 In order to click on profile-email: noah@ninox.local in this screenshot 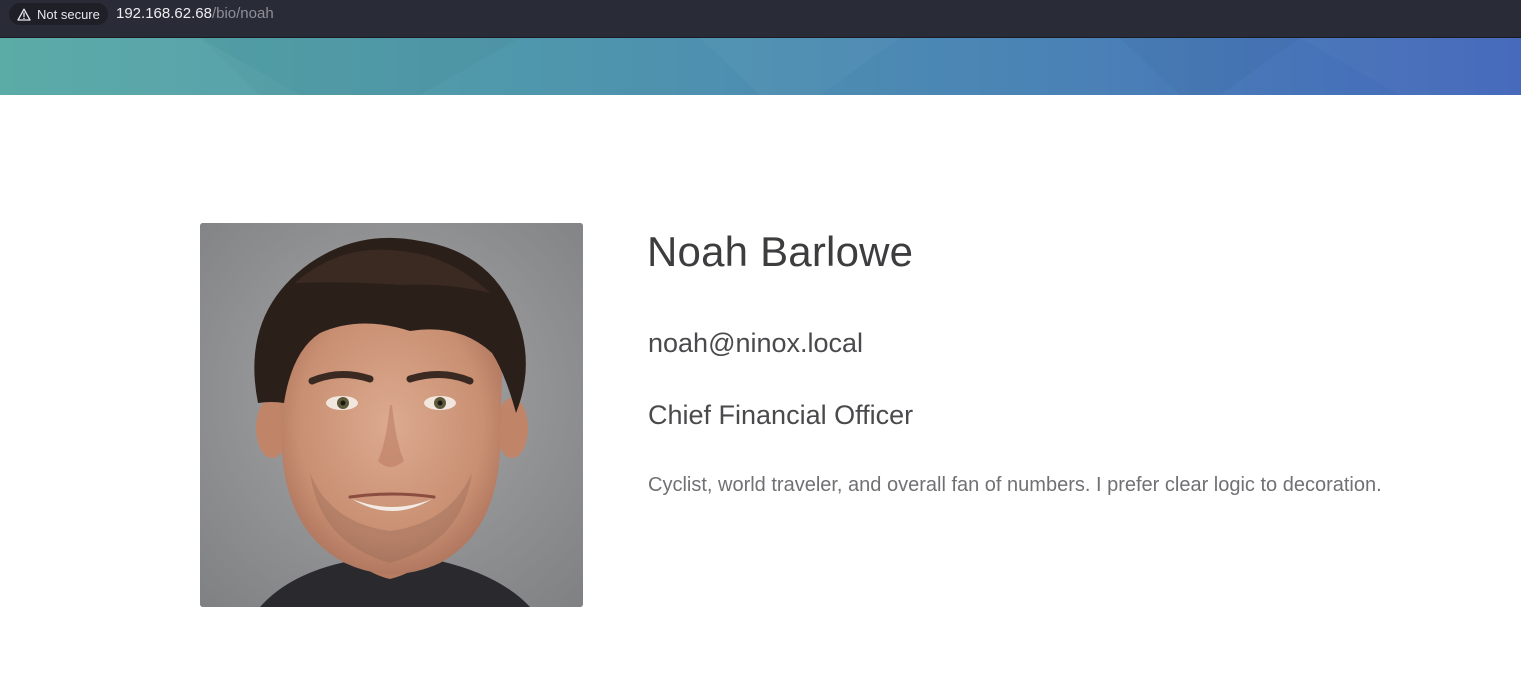, I will do `click(756, 343)`.